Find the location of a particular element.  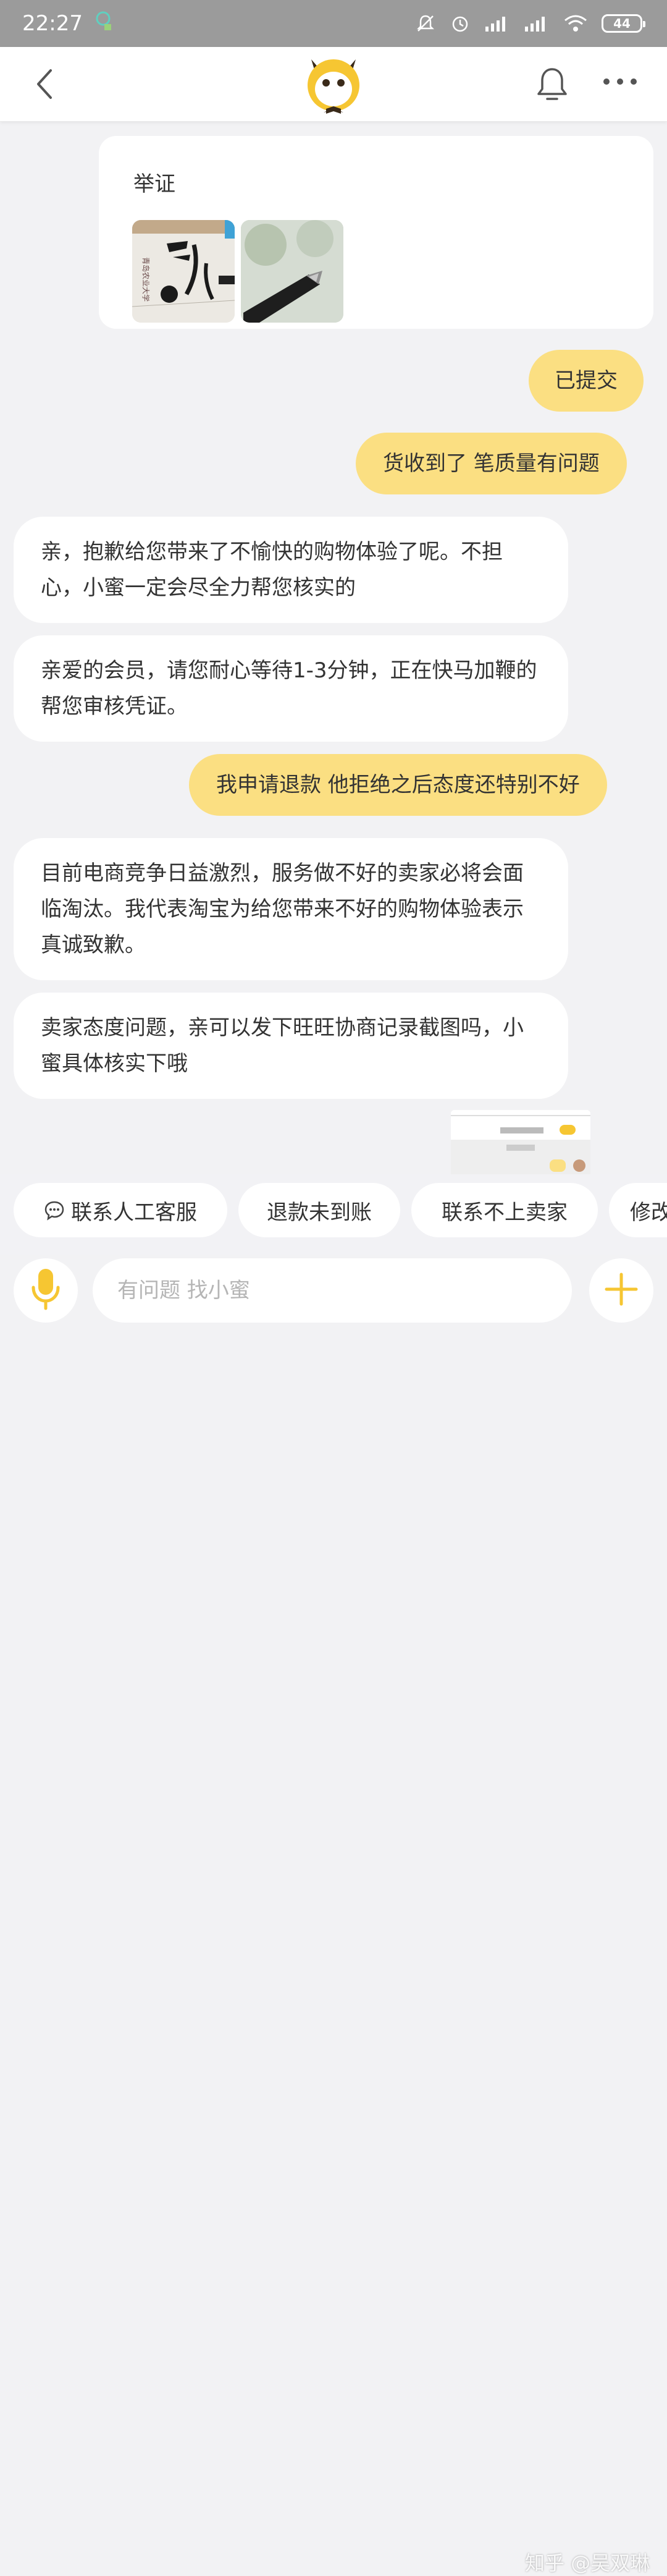

svg-text: 青岛农业大学 is located at coordinates (146, 279).